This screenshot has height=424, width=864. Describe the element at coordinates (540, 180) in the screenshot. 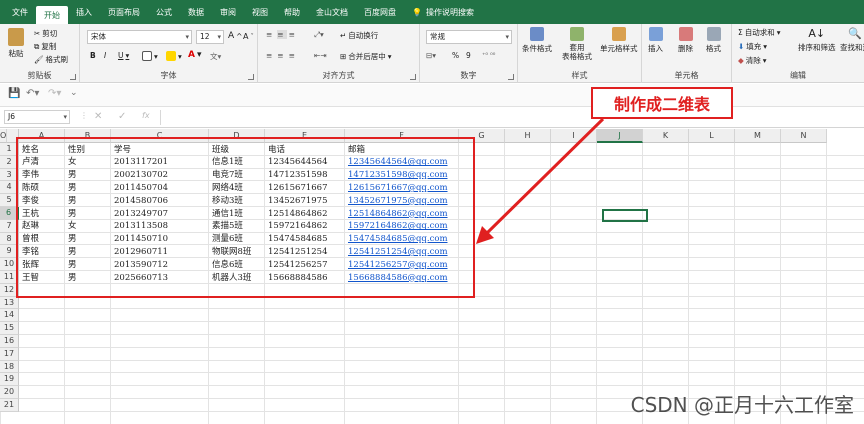

I see `annotation-arrow` at that location.